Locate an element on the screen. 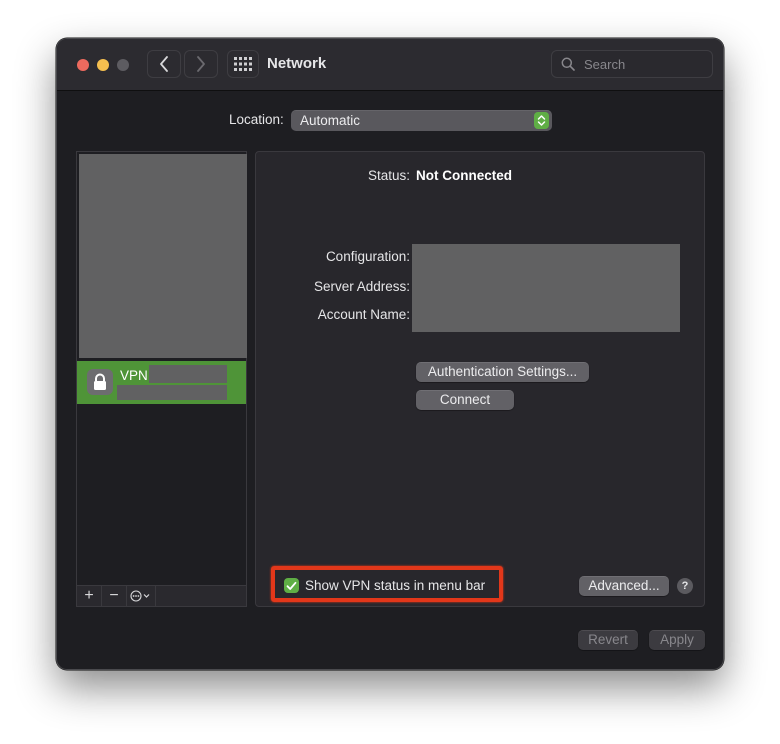 The width and height of the screenshot is (780, 744). checkmark-icon is located at coordinates (291, 585).